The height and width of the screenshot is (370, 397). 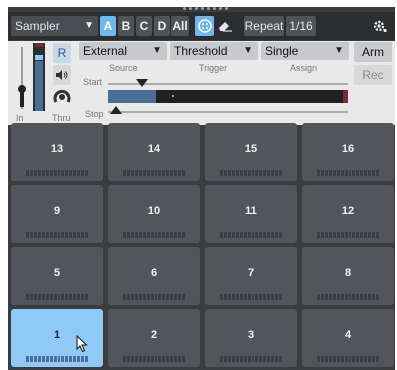 I want to click on source-label: Source, so click(x=123, y=68).